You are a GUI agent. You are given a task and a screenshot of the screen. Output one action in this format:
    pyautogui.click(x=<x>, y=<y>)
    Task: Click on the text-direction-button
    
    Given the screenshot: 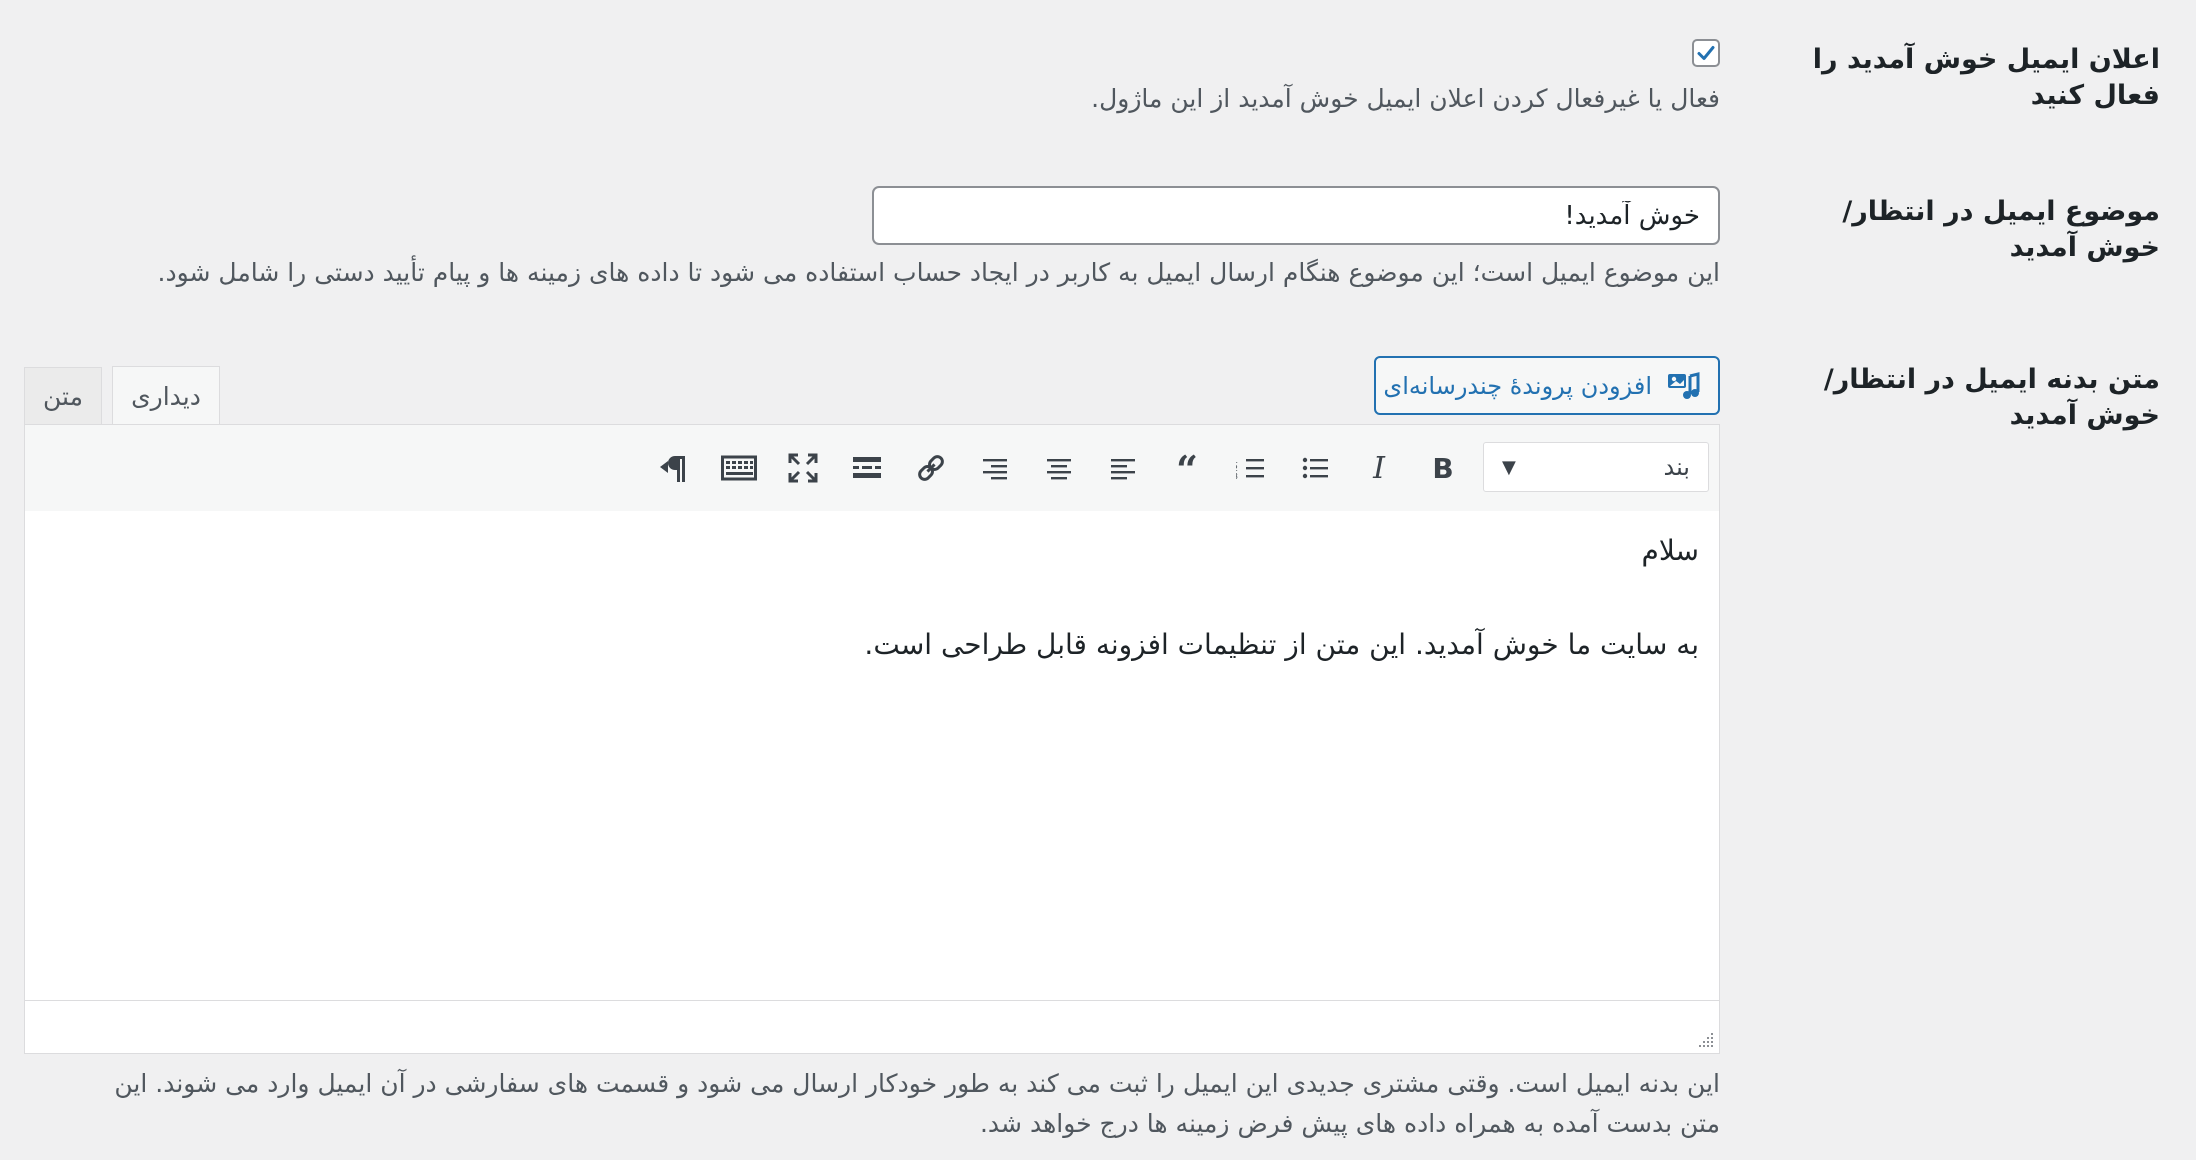 What is the action you would take?
    pyautogui.click(x=675, y=468)
    